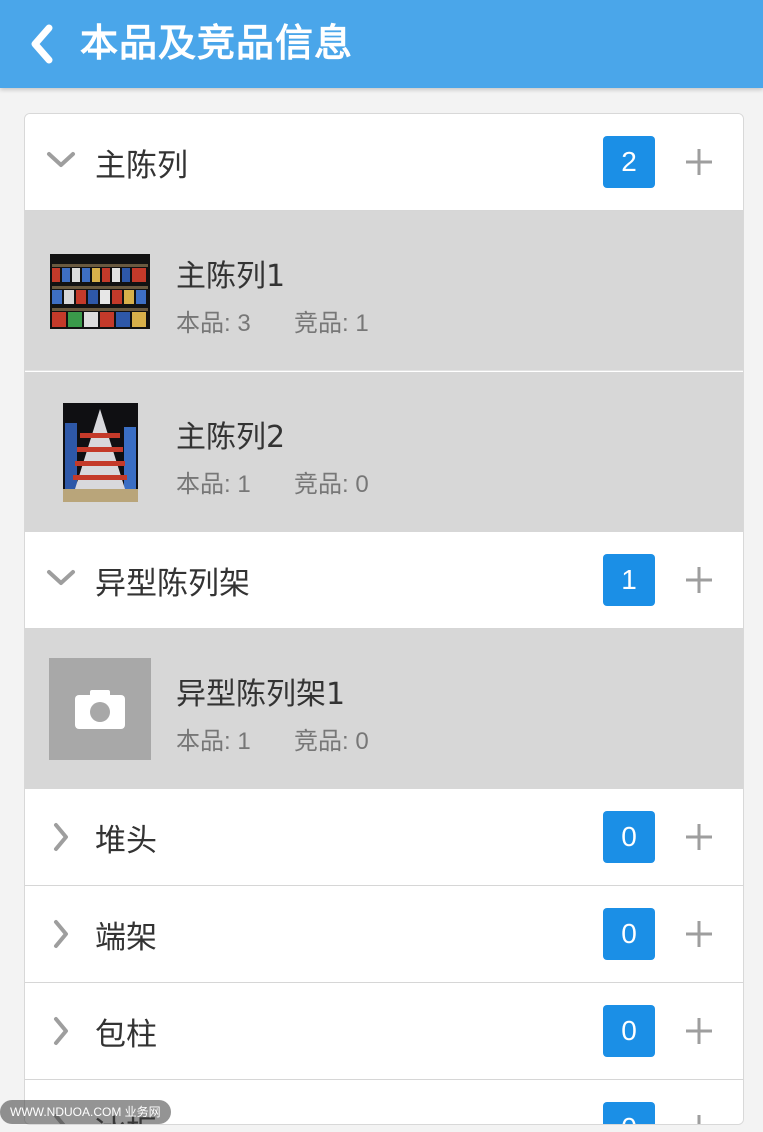  Describe the element at coordinates (384, 452) in the screenshot. I see `display-item: 主陈列2 本品: 1 竞品: 0` at that location.